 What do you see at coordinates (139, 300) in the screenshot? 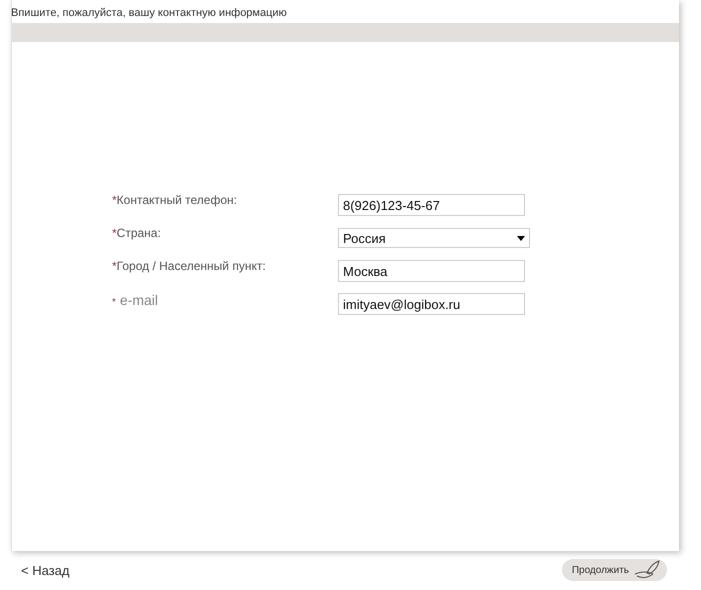
I see `field-label: e-mail` at bounding box center [139, 300].